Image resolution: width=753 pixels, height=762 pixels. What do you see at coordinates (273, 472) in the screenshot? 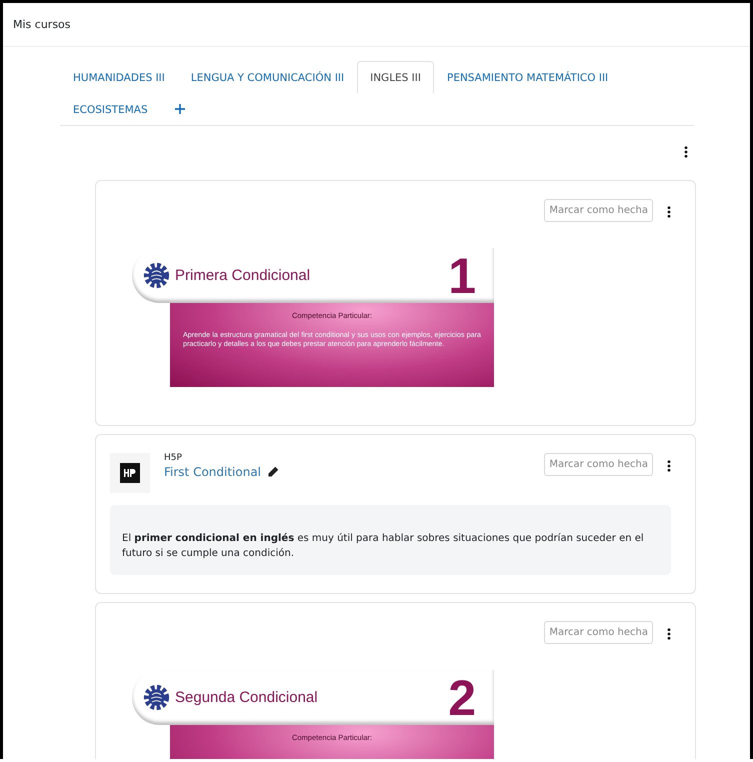
I see `pencil-icon` at bounding box center [273, 472].